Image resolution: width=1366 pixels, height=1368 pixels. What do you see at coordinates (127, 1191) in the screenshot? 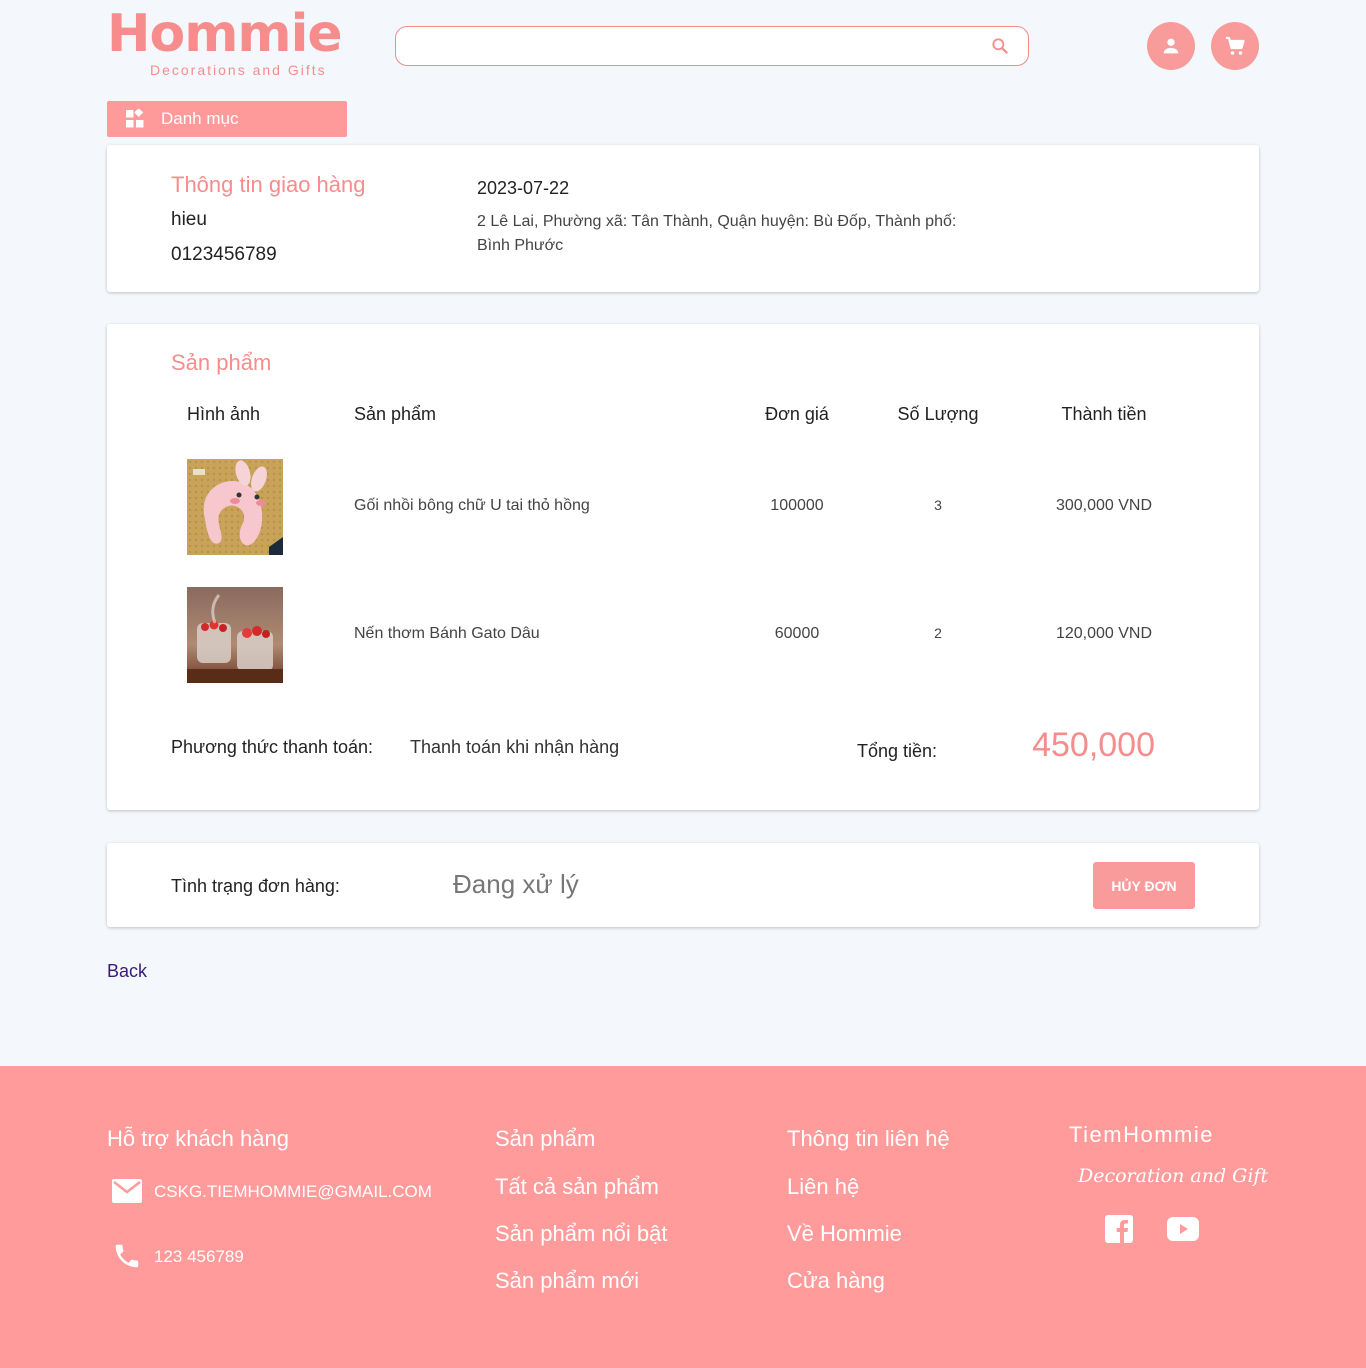
I see `mail-icon` at bounding box center [127, 1191].